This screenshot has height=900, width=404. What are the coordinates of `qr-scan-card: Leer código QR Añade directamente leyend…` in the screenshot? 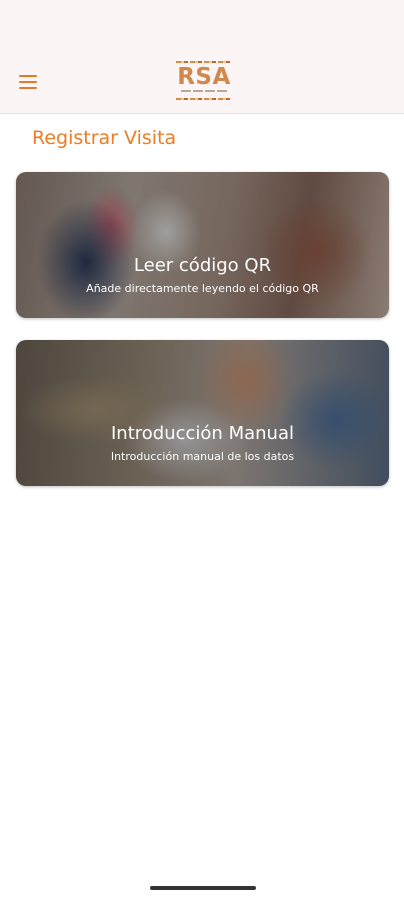 It's located at (202, 245).